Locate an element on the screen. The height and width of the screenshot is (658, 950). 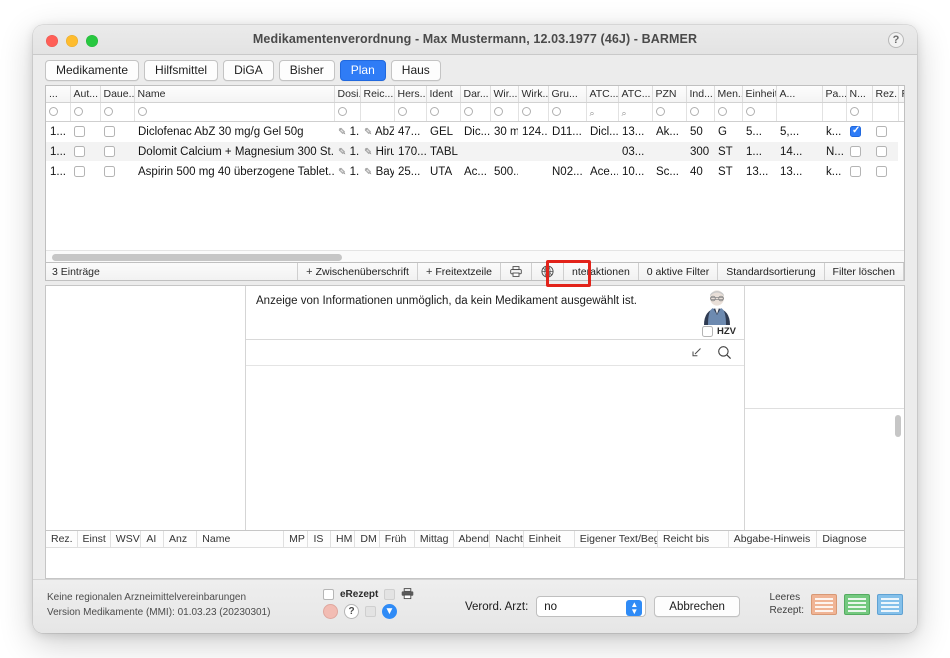
rezept-green-icon is located at coordinates (857, 604).